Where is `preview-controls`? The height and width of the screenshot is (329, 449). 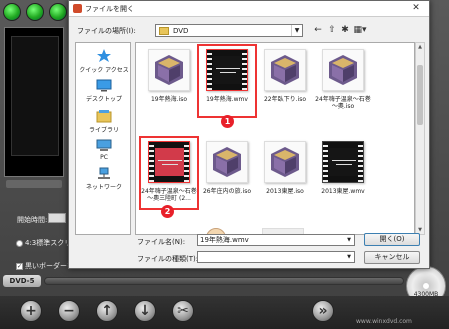 preview-controls is located at coordinates (34, 184).